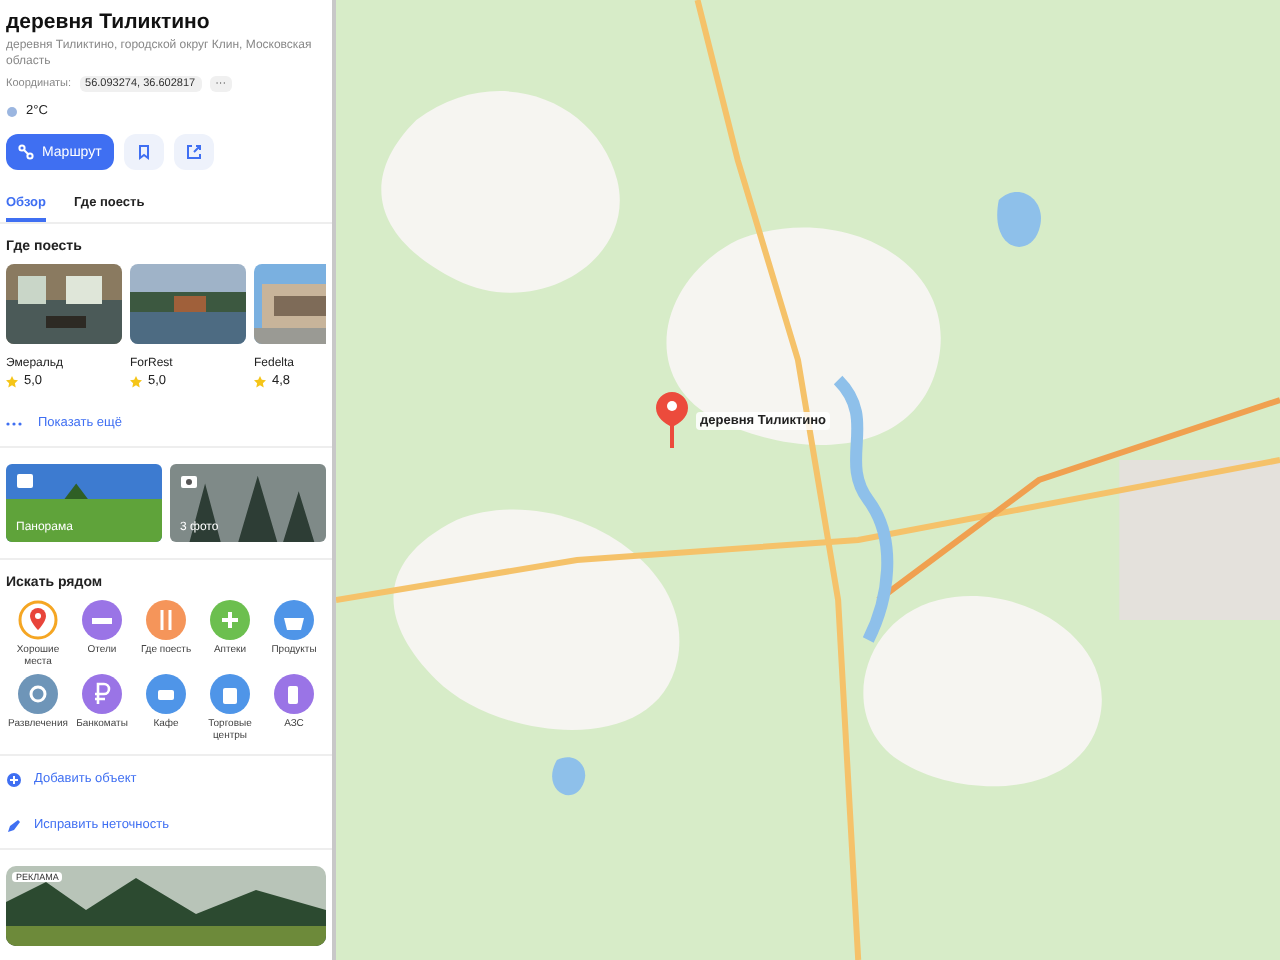 This screenshot has height=960, width=1280. I want to click on map-marker-icon, so click(672, 420).